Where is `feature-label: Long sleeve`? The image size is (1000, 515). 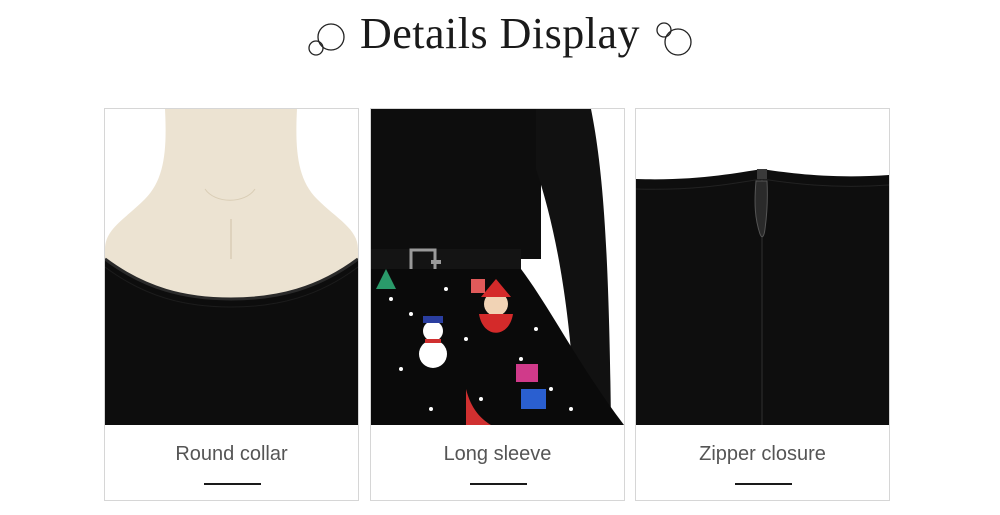 feature-label: Long sleeve is located at coordinates (497, 454).